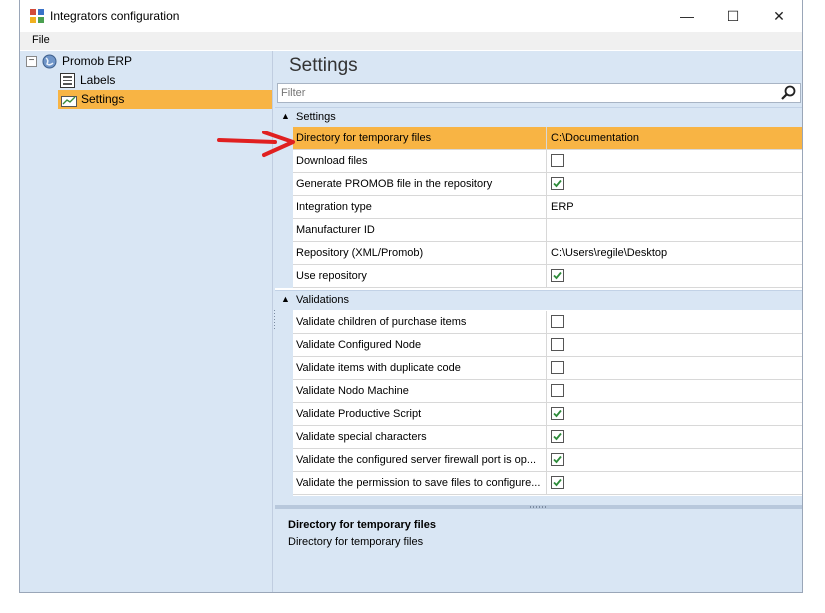  I want to click on property-row-manufacturer-id: Manufacturer ID, so click(547, 230).